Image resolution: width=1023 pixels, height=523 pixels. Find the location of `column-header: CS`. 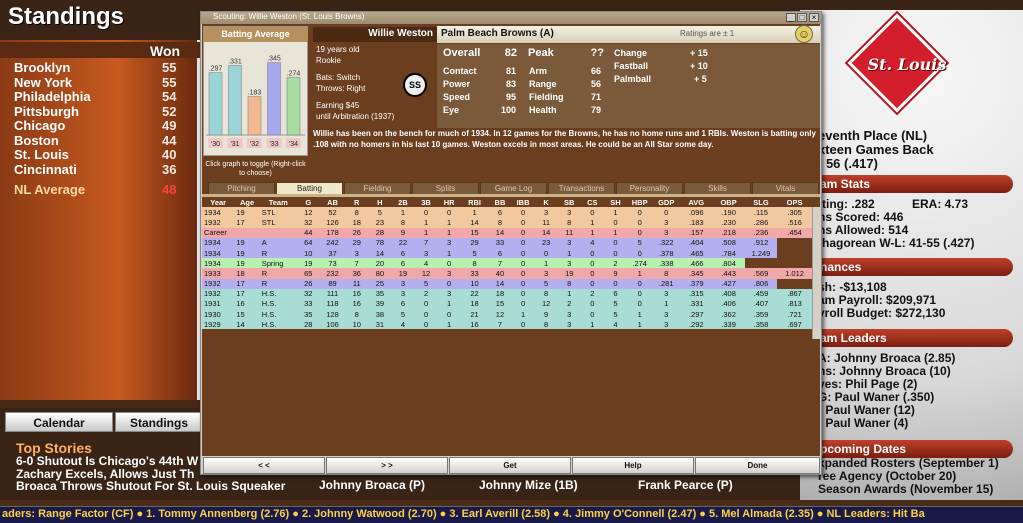

column-header: CS is located at coordinates (592, 202).